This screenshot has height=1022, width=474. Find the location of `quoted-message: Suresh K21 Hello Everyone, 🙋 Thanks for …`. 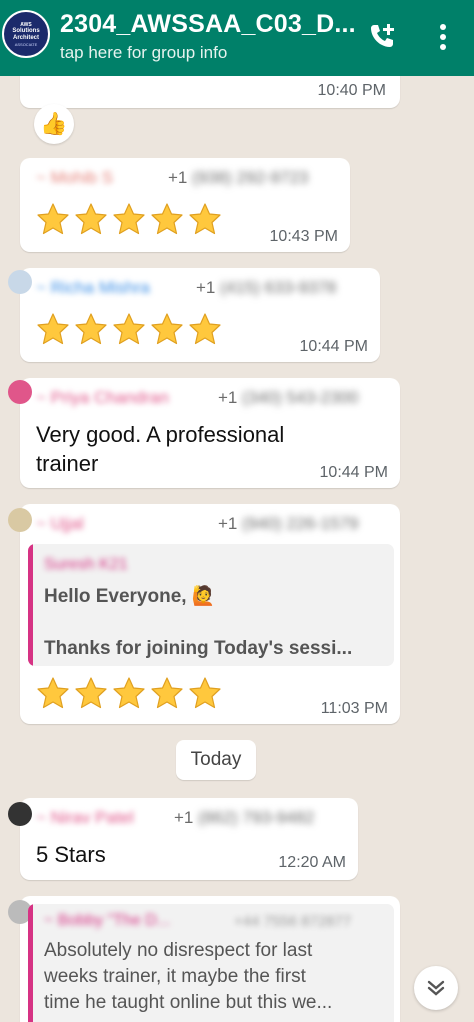

quoted-message: Suresh K21 Hello Everyone, 🙋 Thanks for … is located at coordinates (211, 605).